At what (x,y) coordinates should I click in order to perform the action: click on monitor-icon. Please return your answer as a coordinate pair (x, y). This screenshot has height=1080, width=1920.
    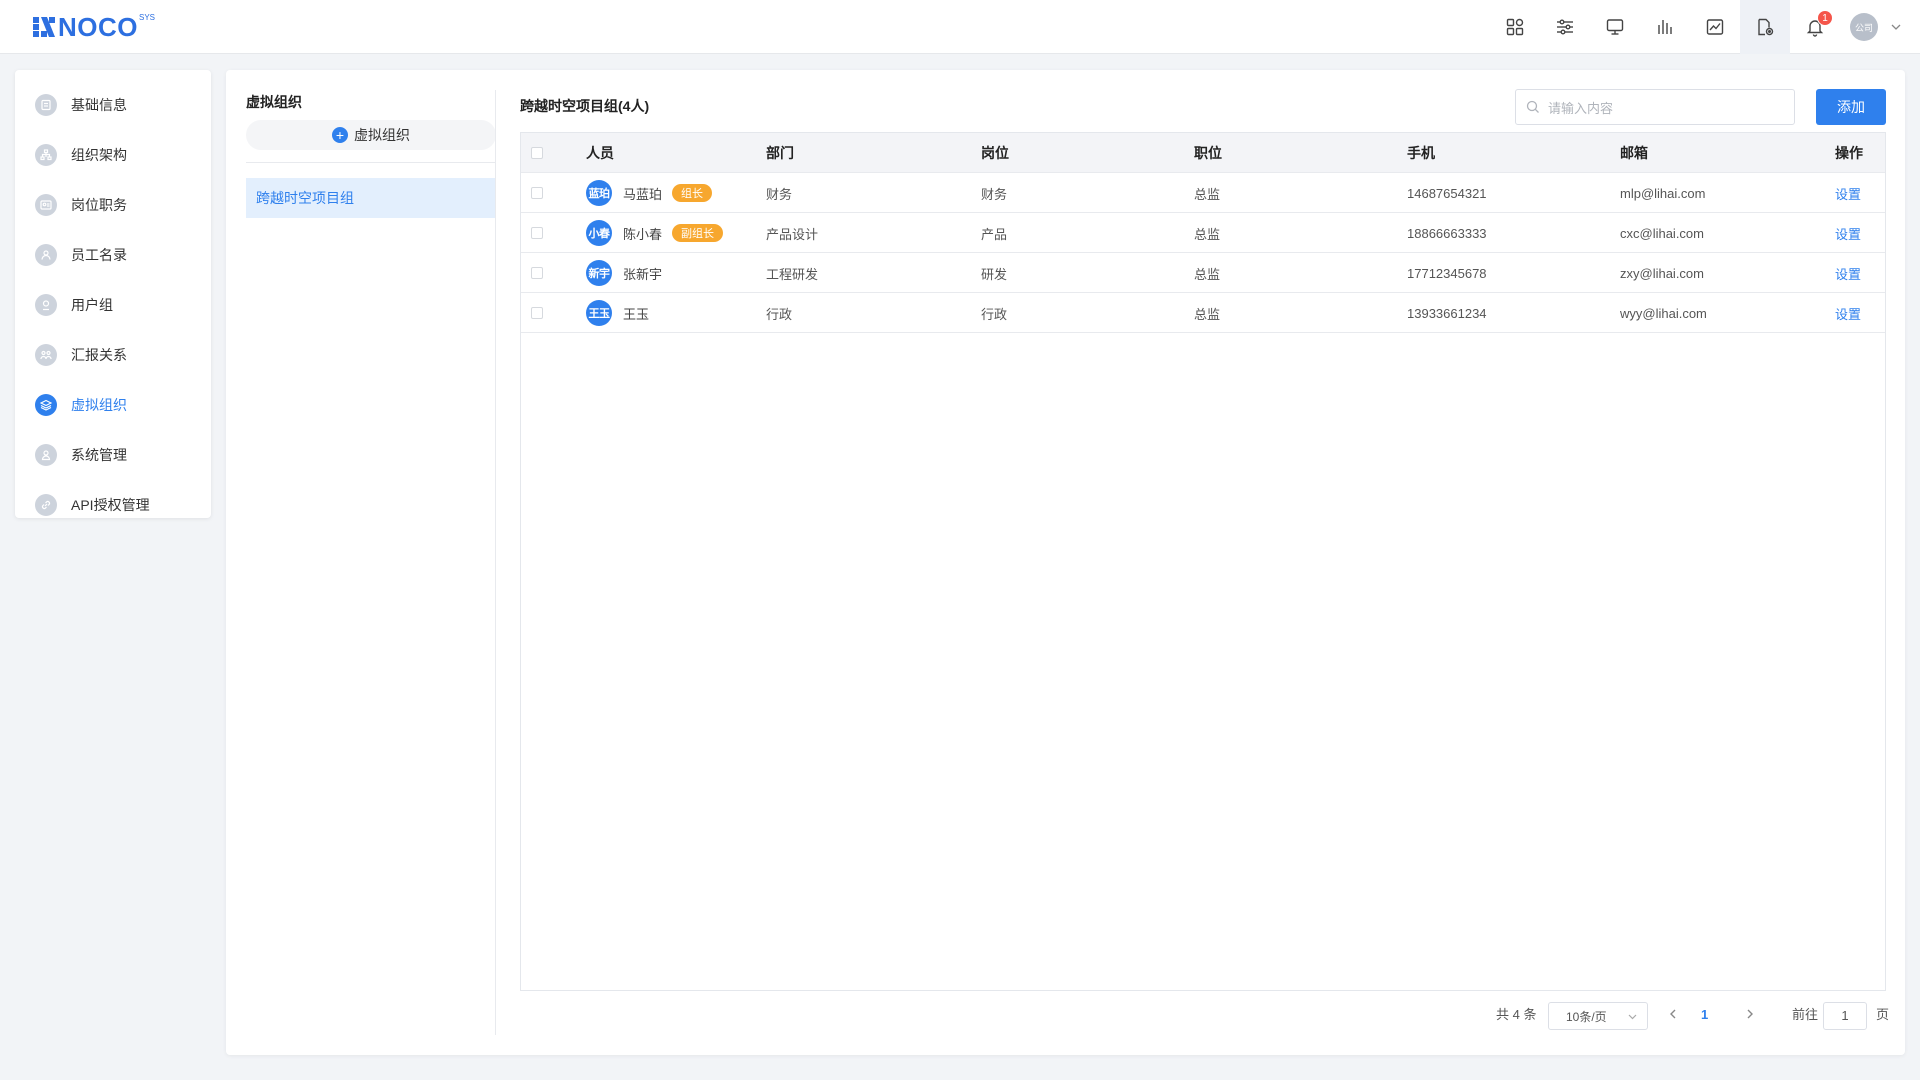
    Looking at the image, I should click on (1615, 27).